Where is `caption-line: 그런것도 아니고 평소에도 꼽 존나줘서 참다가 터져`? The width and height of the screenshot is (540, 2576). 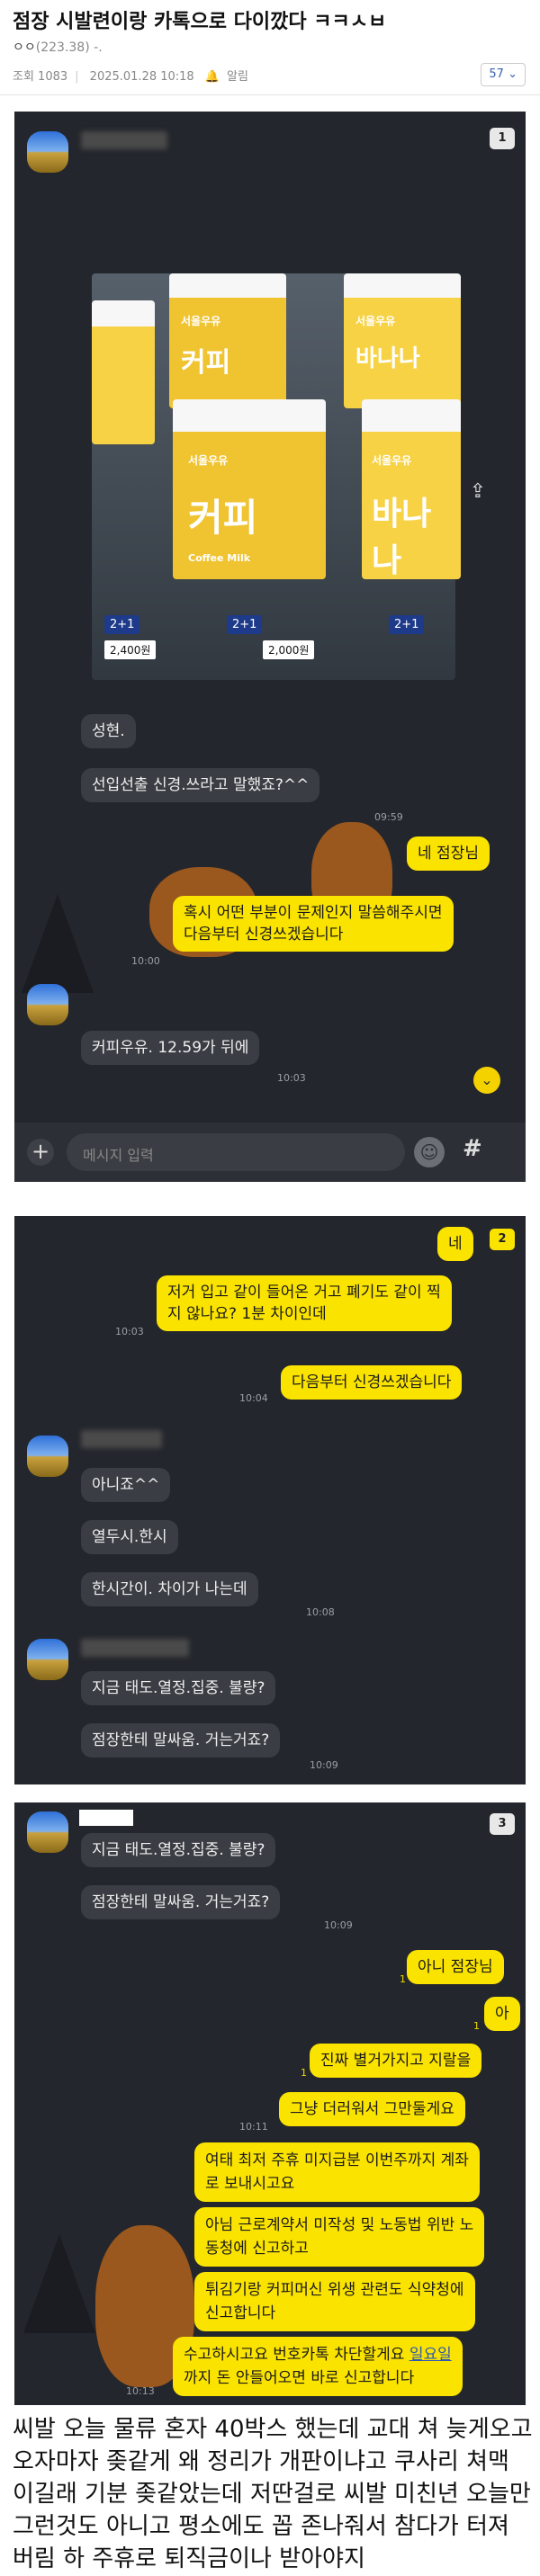
caption-line: 그런것도 아니고 평소에도 꼽 존나줘서 참다가 터져 is located at coordinates (261, 2526).